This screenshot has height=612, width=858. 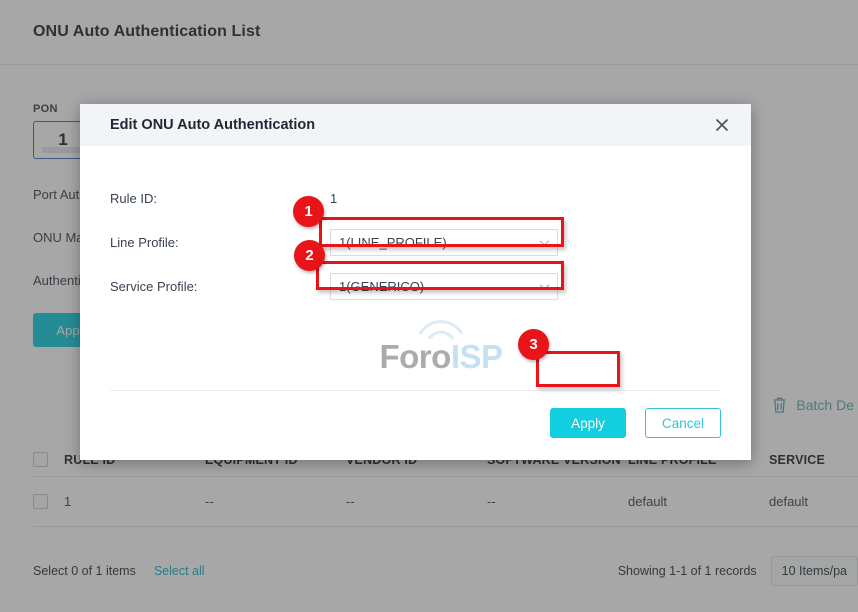 I want to click on rule-id-value: 1, so click(x=334, y=198).